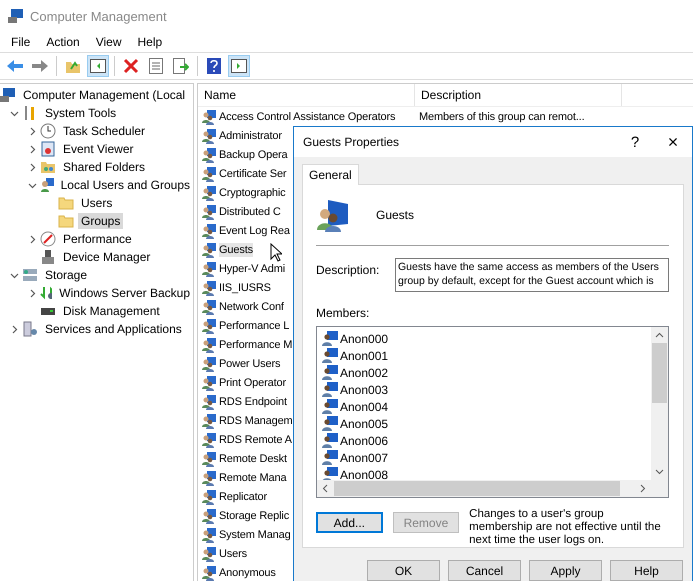 The width and height of the screenshot is (693, 581). Describe the element at coordinates (364, 474) in the screenshot. I see `member-name: Anon008` at that location.